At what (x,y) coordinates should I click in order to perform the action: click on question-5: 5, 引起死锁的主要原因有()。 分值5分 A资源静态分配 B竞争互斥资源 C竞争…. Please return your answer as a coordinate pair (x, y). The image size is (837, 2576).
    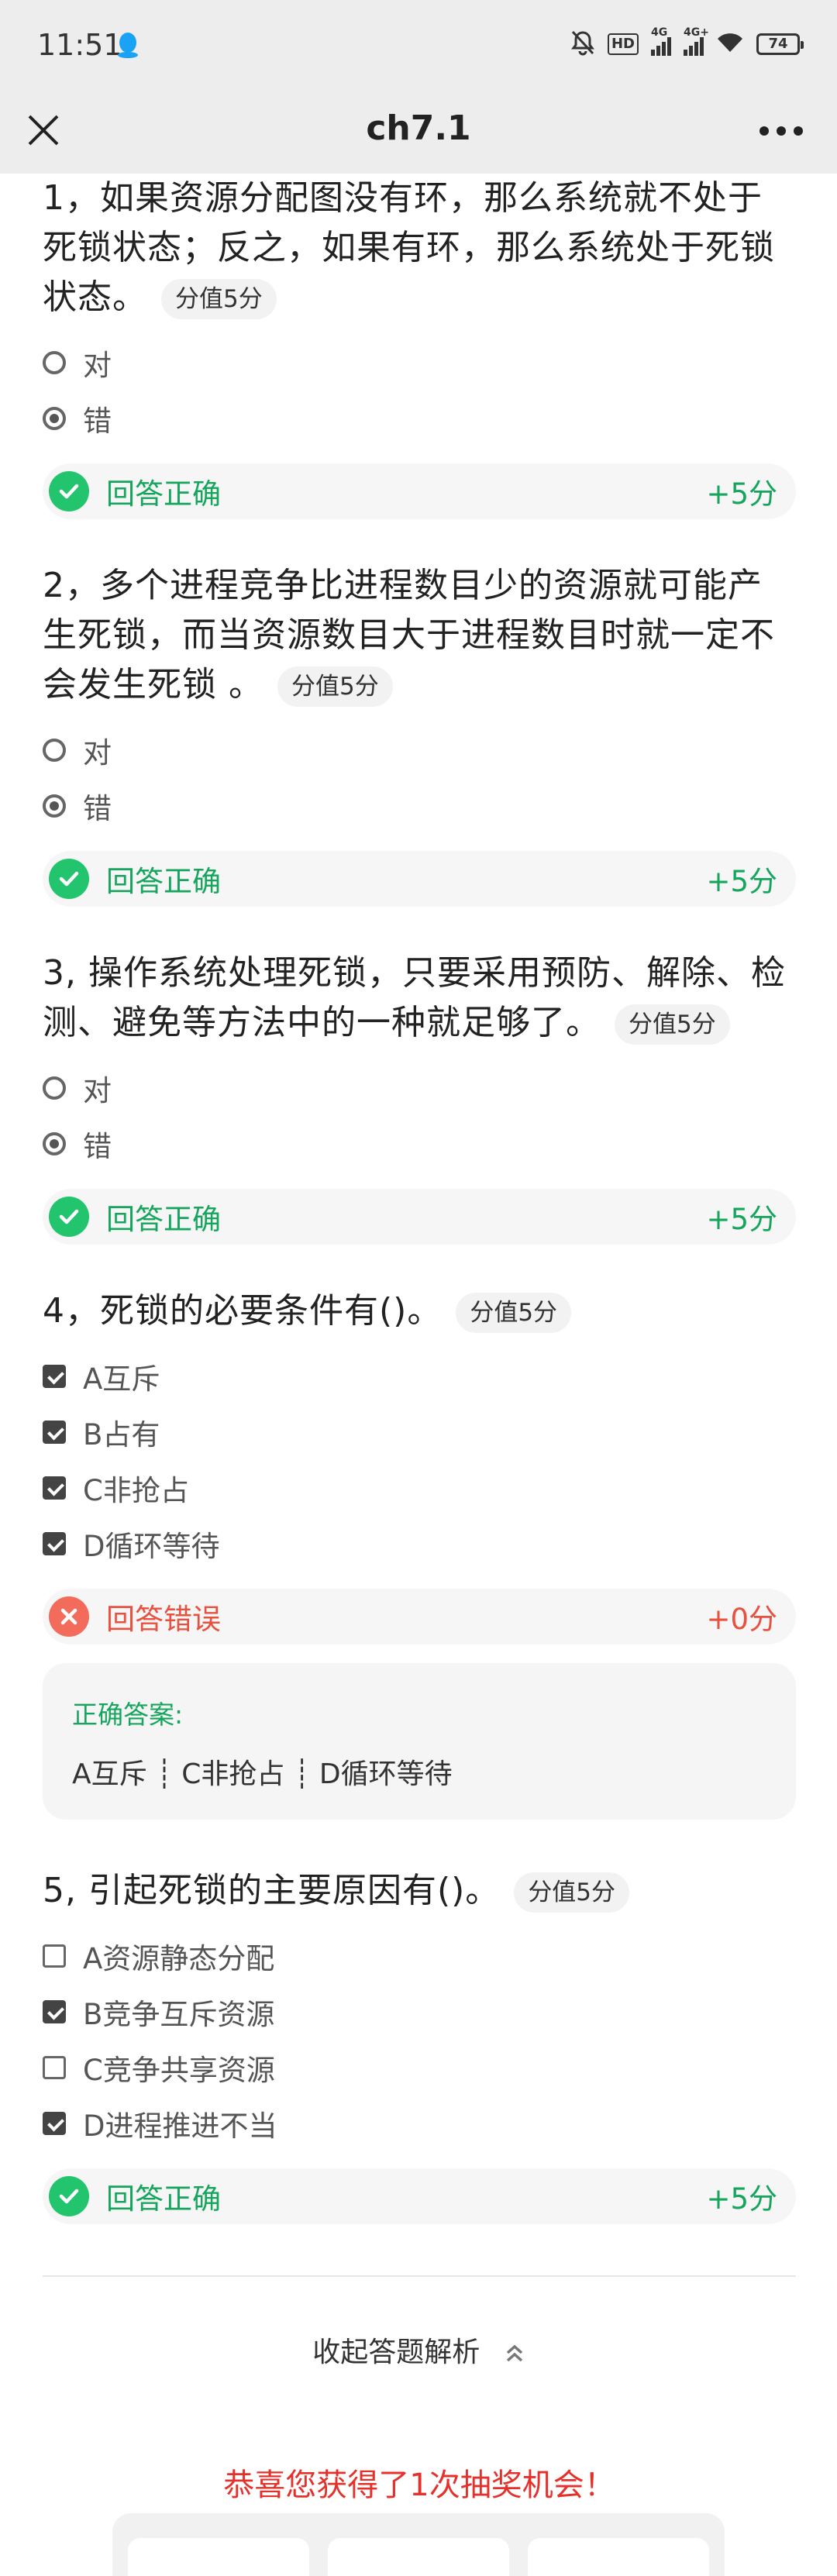
    Looking at the image, I should click on (419, 2045).